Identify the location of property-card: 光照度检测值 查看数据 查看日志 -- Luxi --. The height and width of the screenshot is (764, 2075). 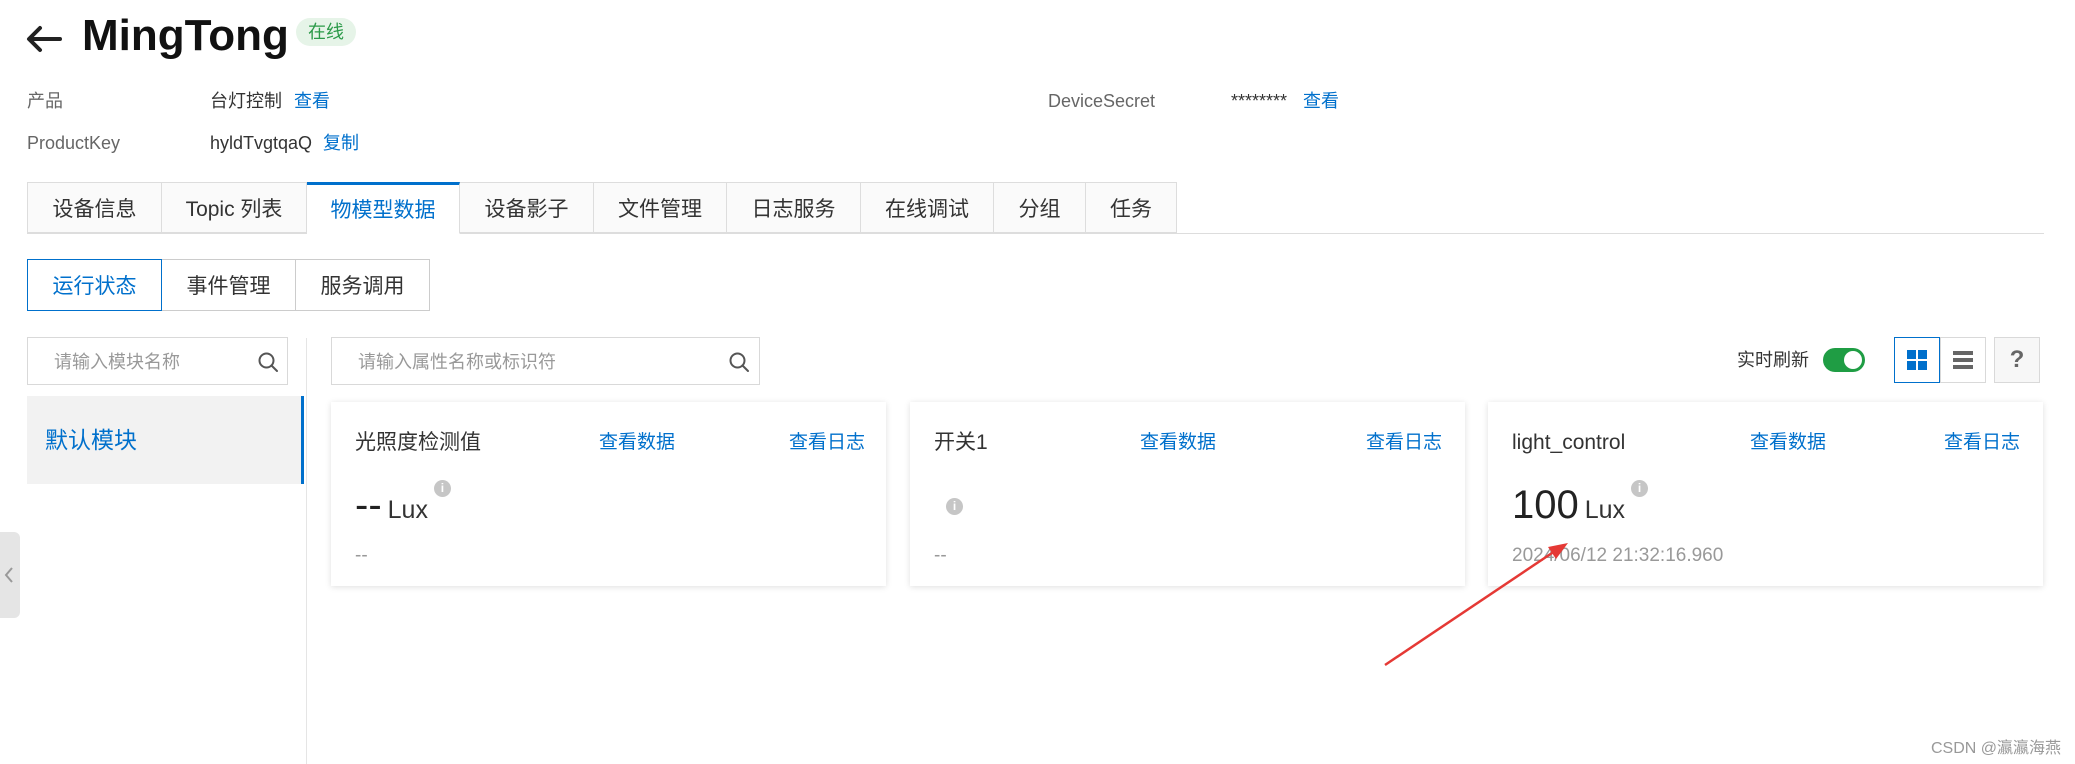
(608, 494).